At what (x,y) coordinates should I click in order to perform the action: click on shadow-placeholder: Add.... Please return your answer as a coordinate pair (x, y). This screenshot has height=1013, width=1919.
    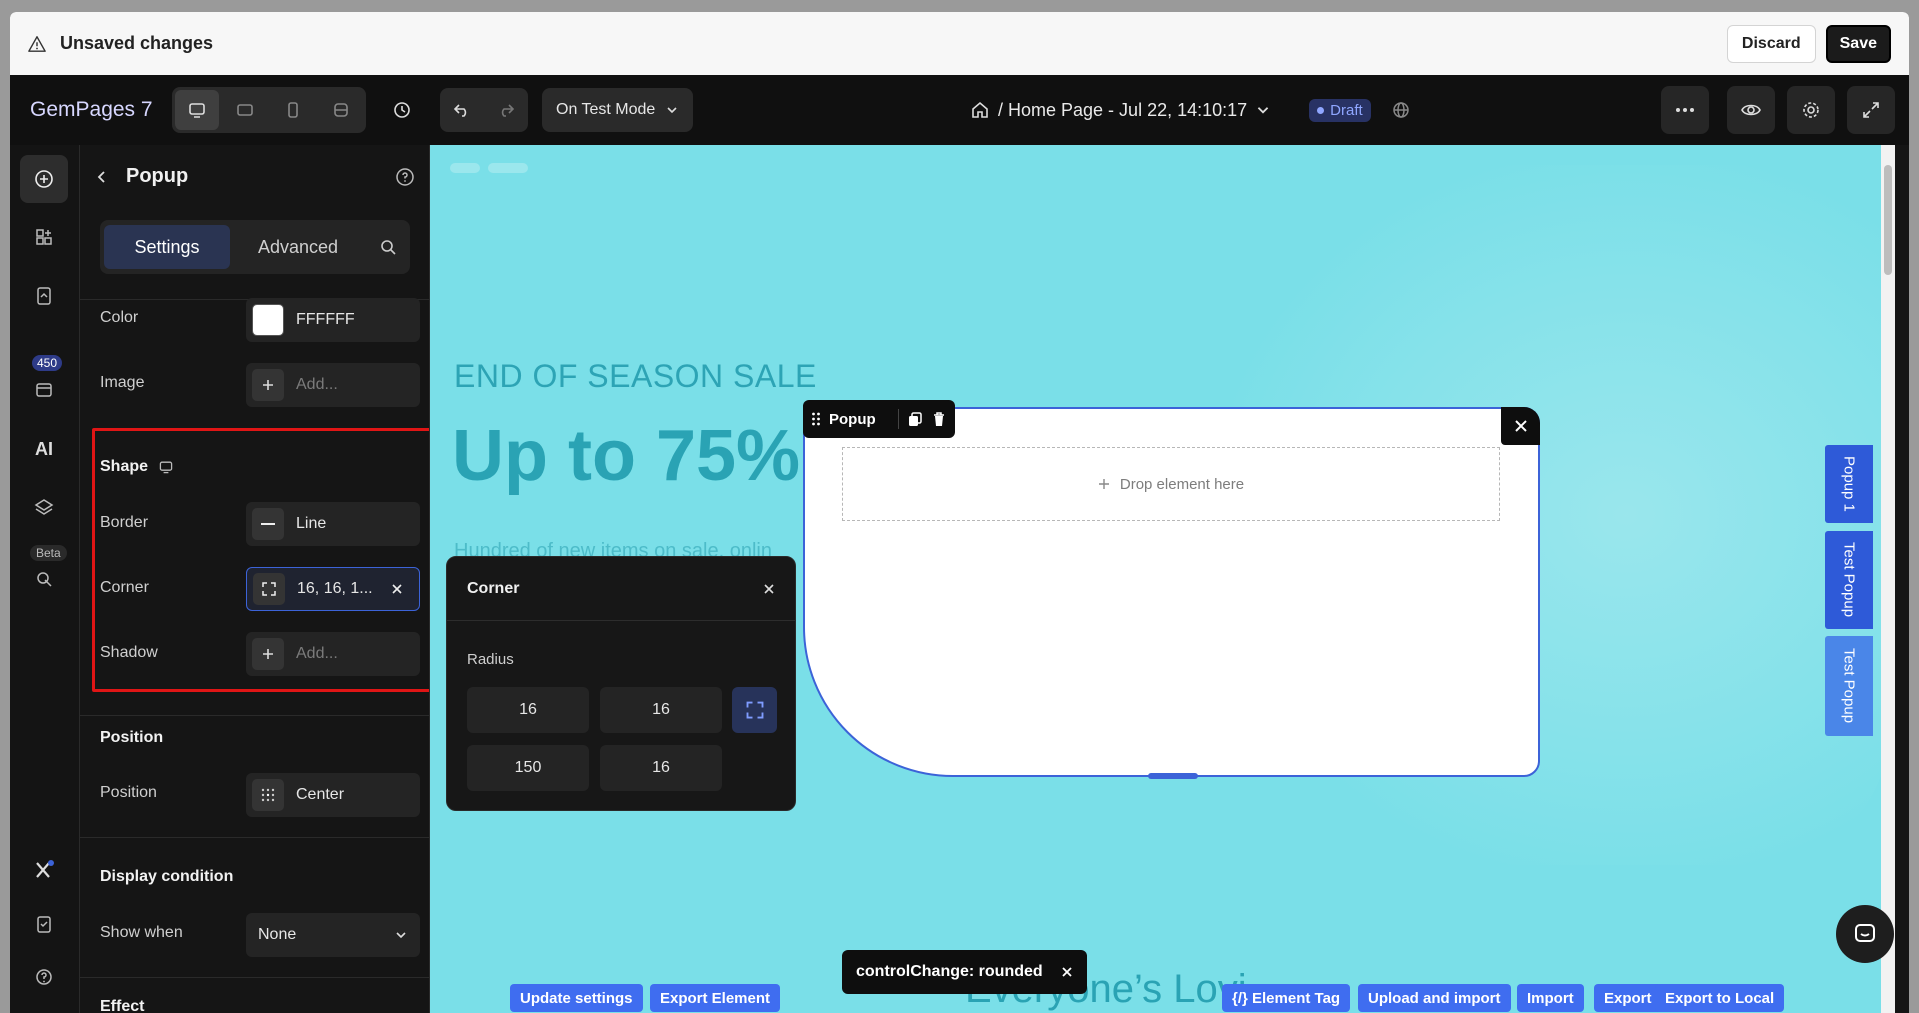
    Looking at the image, I should click on (317, 653).